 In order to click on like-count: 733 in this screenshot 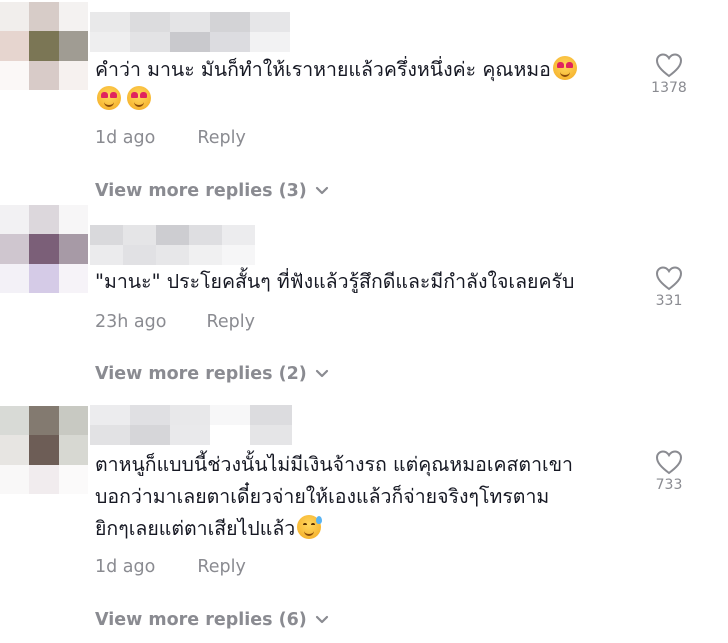, I will do `click(669, 485)`.